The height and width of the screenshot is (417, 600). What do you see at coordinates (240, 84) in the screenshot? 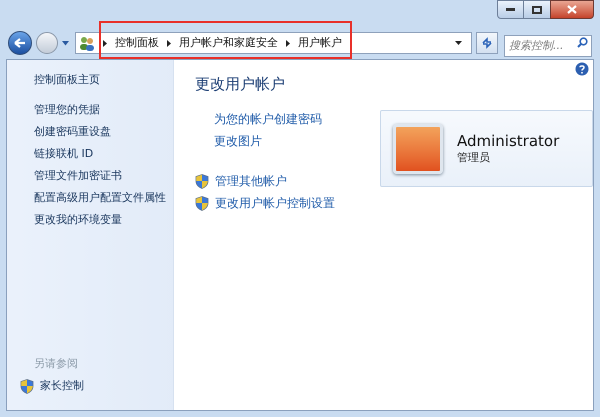
I see `page-title: 更改用户帐户` at bounding box center [240, 84].